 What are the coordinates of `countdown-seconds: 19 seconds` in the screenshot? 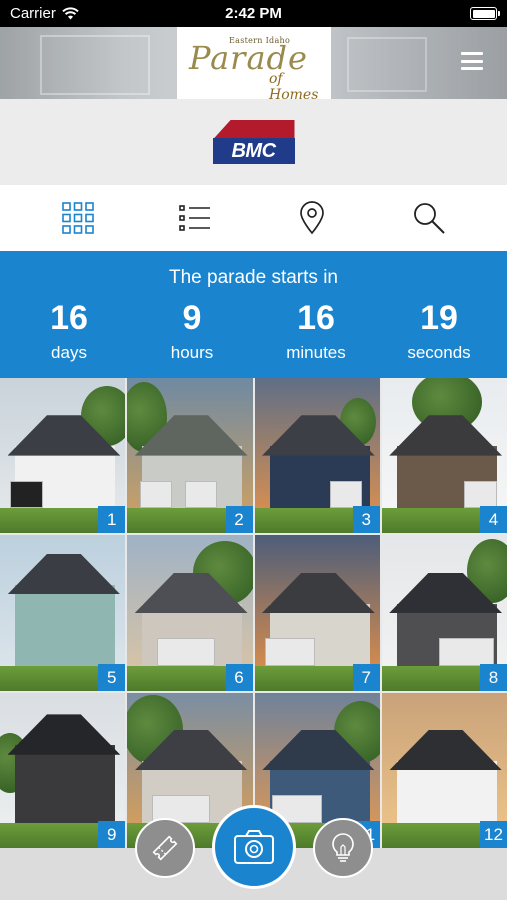 It's located at (439, 330).